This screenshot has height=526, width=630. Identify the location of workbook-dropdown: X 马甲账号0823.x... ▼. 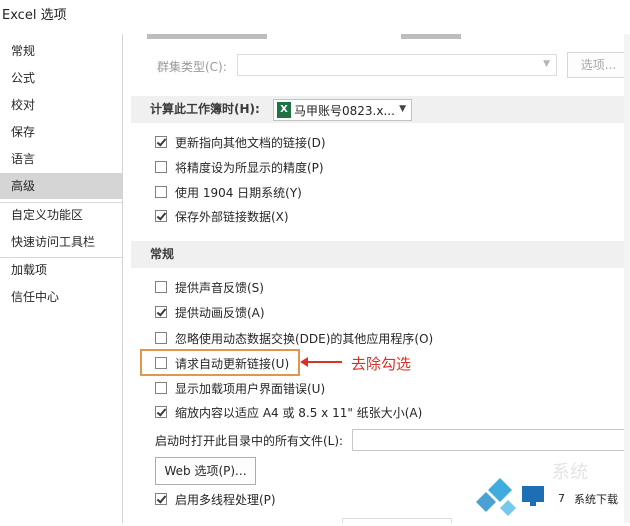
(342, 110).